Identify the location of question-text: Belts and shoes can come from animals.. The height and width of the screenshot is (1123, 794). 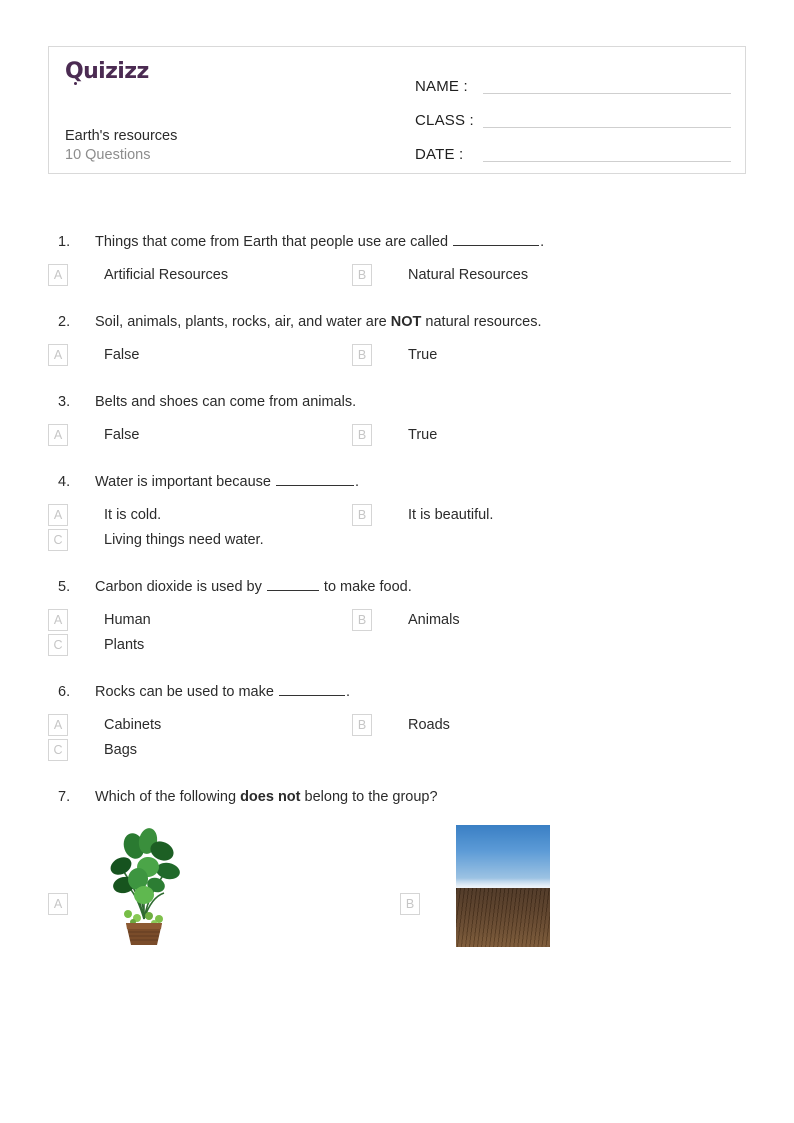
(225, 402).